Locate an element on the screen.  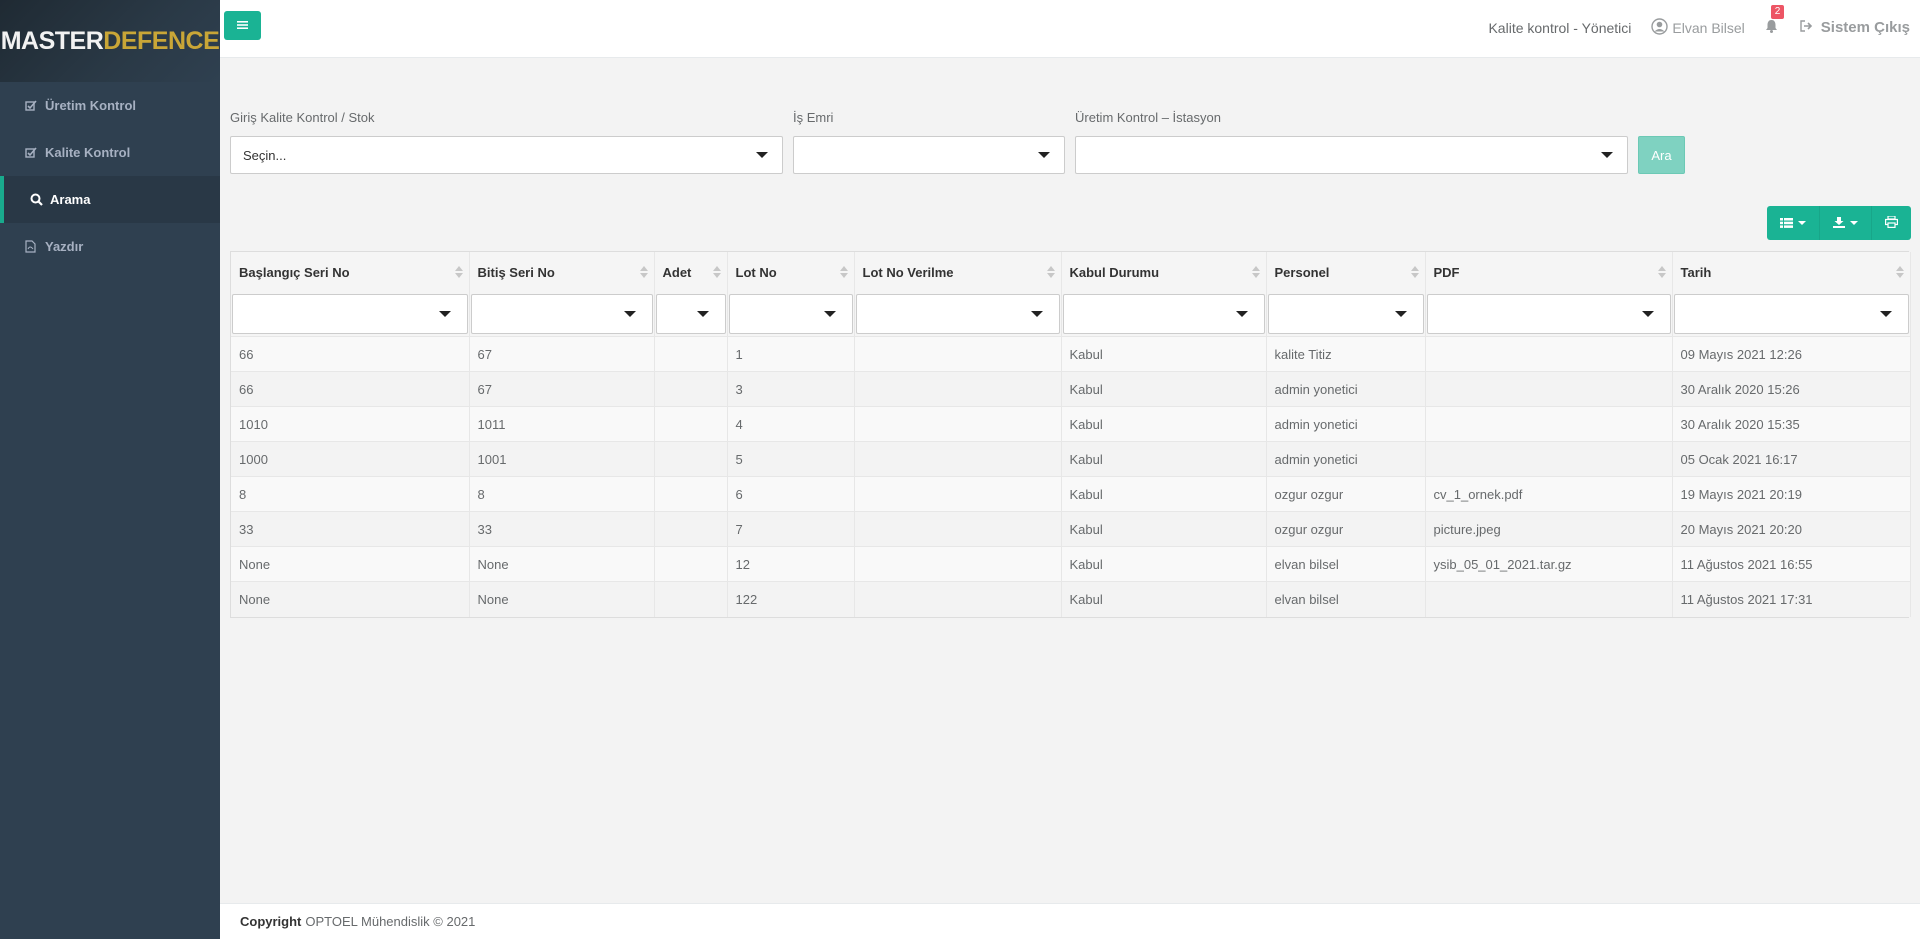
pdf-file-link: cv_1_ornek.pdf is located at coordinates (1549, 494).